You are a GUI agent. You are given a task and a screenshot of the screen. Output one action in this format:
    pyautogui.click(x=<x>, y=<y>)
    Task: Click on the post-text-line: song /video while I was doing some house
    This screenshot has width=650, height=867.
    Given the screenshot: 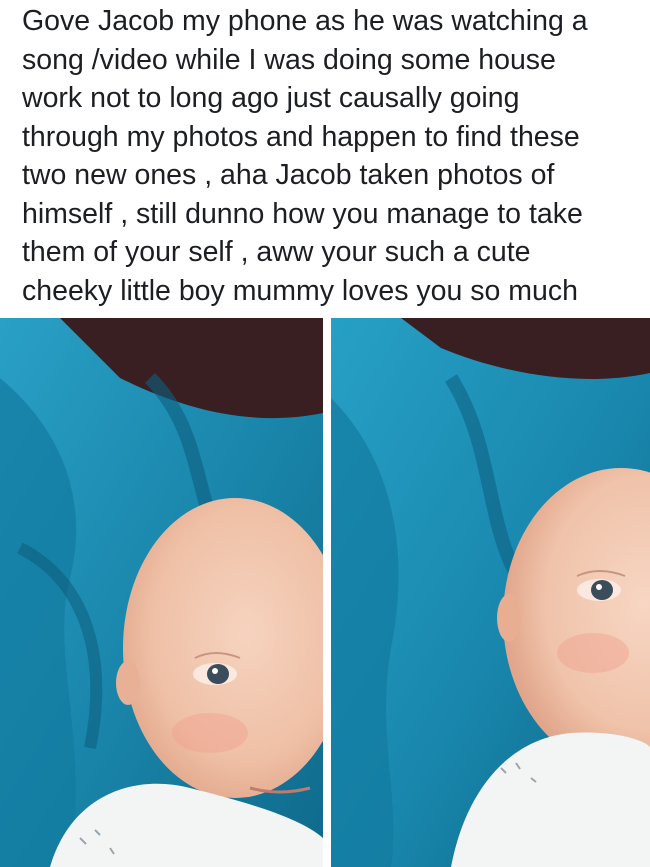 What is the action you would take?
    pyautogui.click(x=289, y=59)
    